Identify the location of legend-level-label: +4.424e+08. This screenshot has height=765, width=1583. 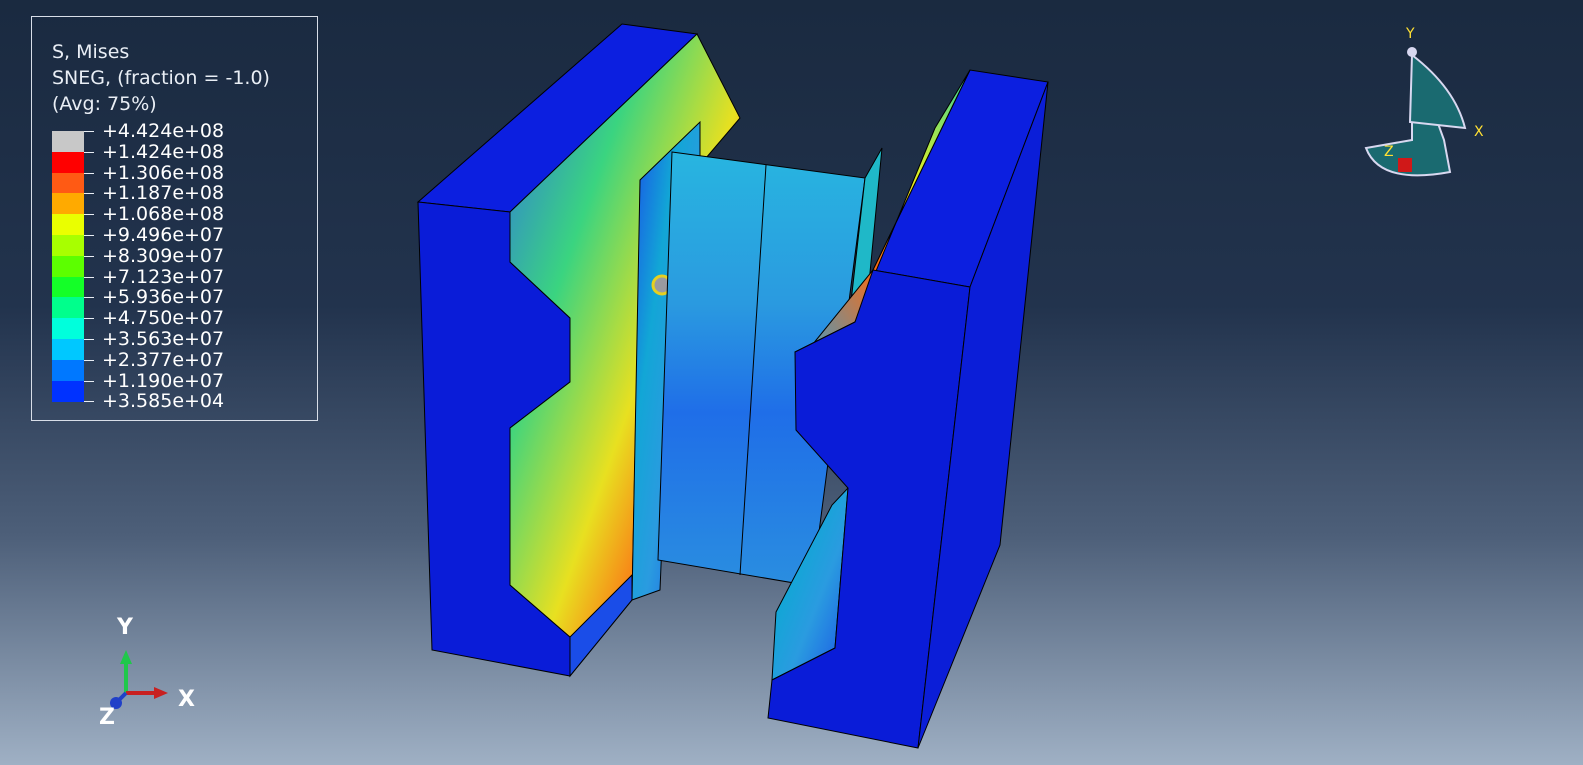
(163, 131).